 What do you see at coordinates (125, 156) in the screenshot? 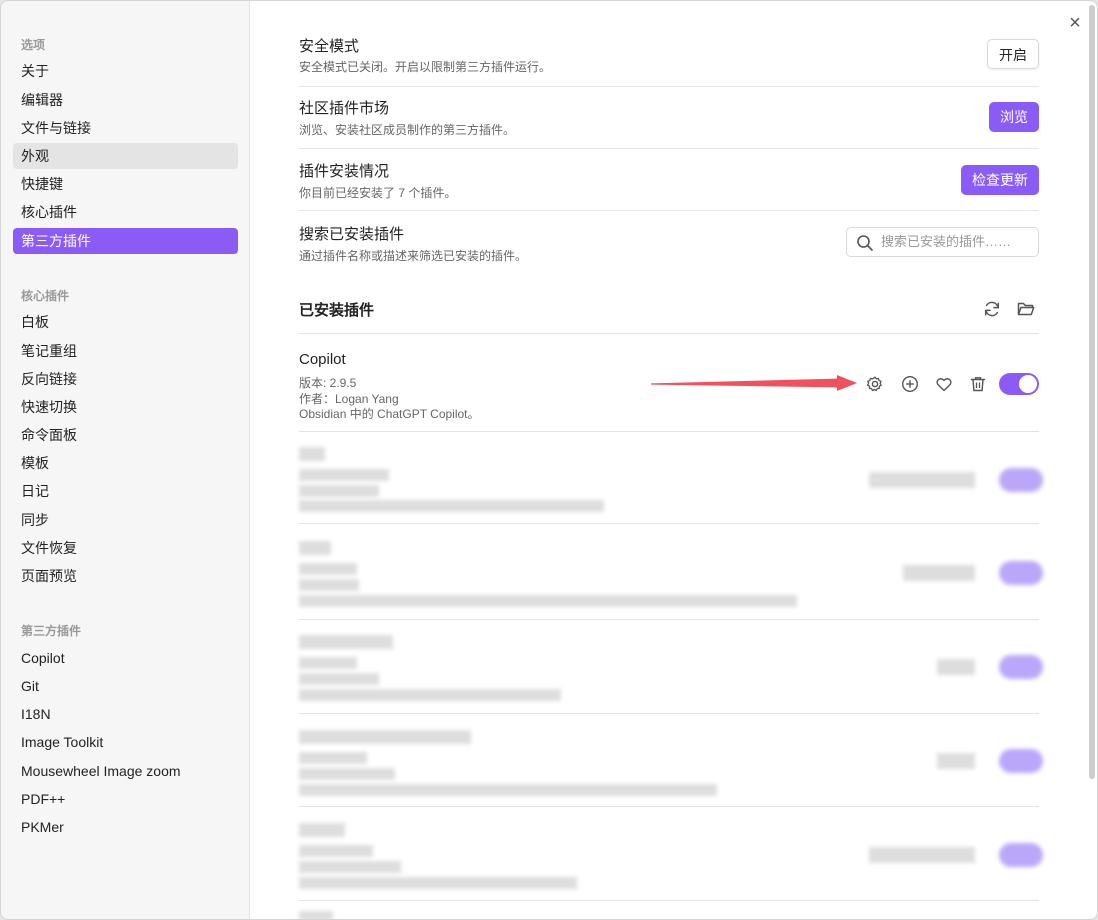
I see `sidebar-item-appearance: 外观` at bounding box center [125, 156].